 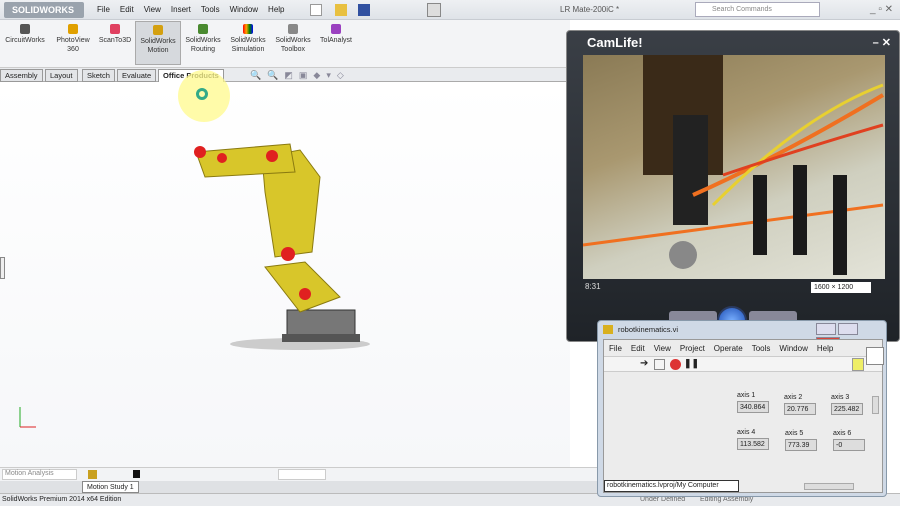 What do you see at coordinates (793, 348) in the screenshot?
I see `lv-menu-window: Window` at bounding box center [793, 348].